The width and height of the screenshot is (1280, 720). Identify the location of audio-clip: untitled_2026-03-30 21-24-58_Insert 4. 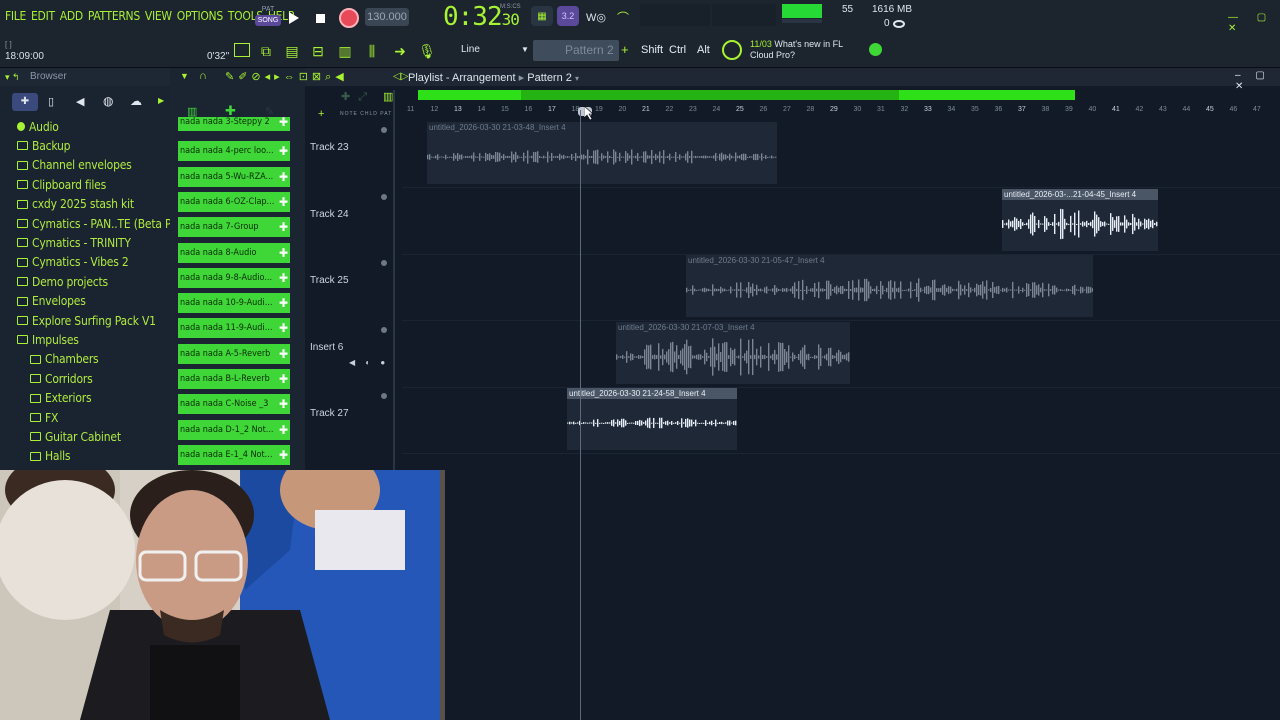
(652, 419).